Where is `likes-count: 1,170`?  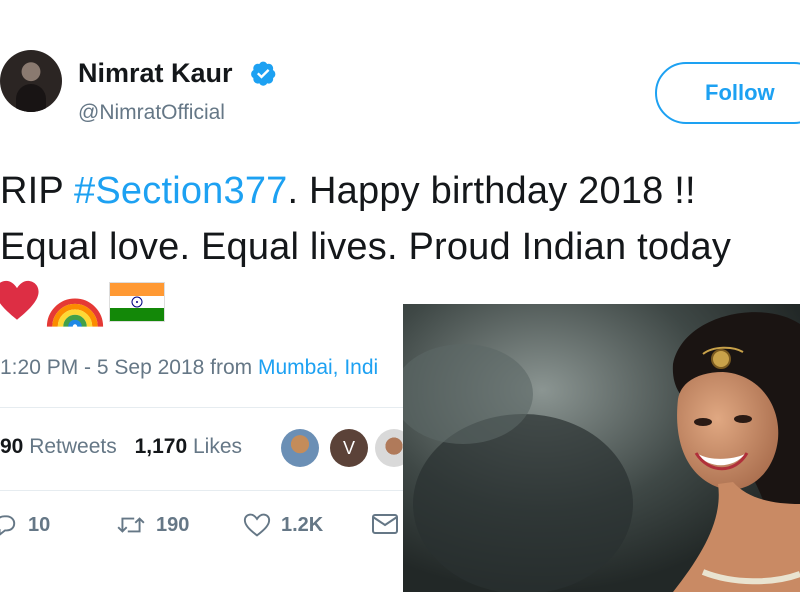 likes-count: 1,170 is located at coordinates (161, 446).